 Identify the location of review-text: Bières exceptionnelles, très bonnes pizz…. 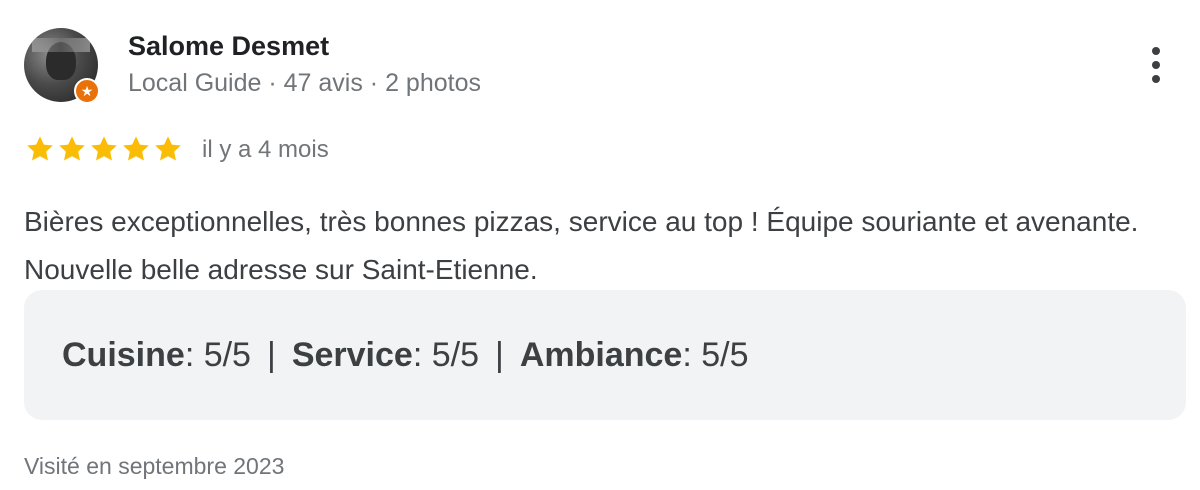
(581, 245).